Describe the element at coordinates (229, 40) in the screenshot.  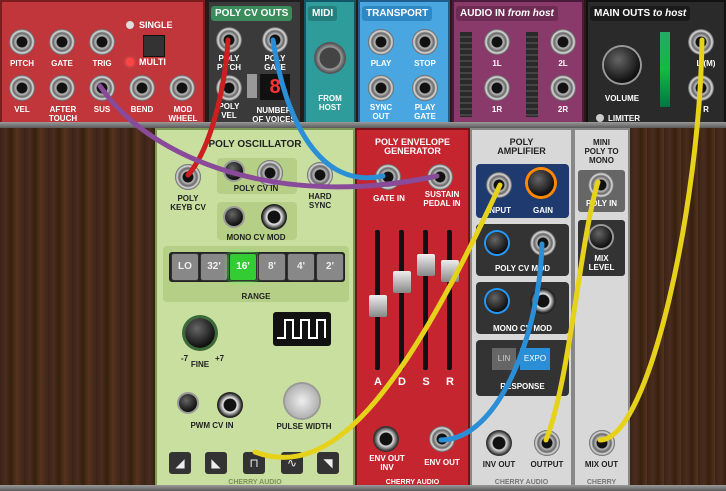
I see `poly-pitch-jack` at that location.